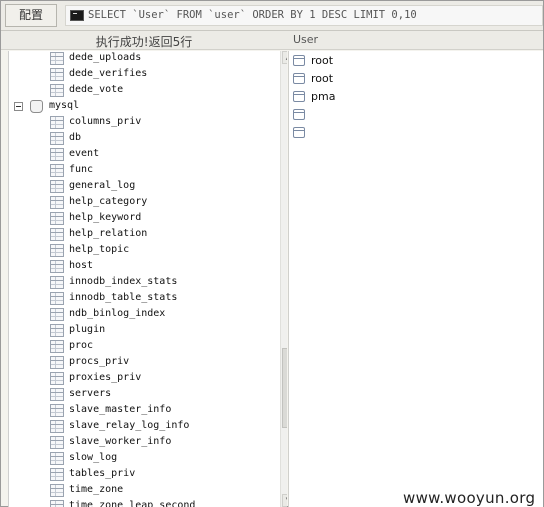 The width and height of the screenshot is (544, 507). I want to click on tree-item-table: dede_verifies, so click(141, 75).